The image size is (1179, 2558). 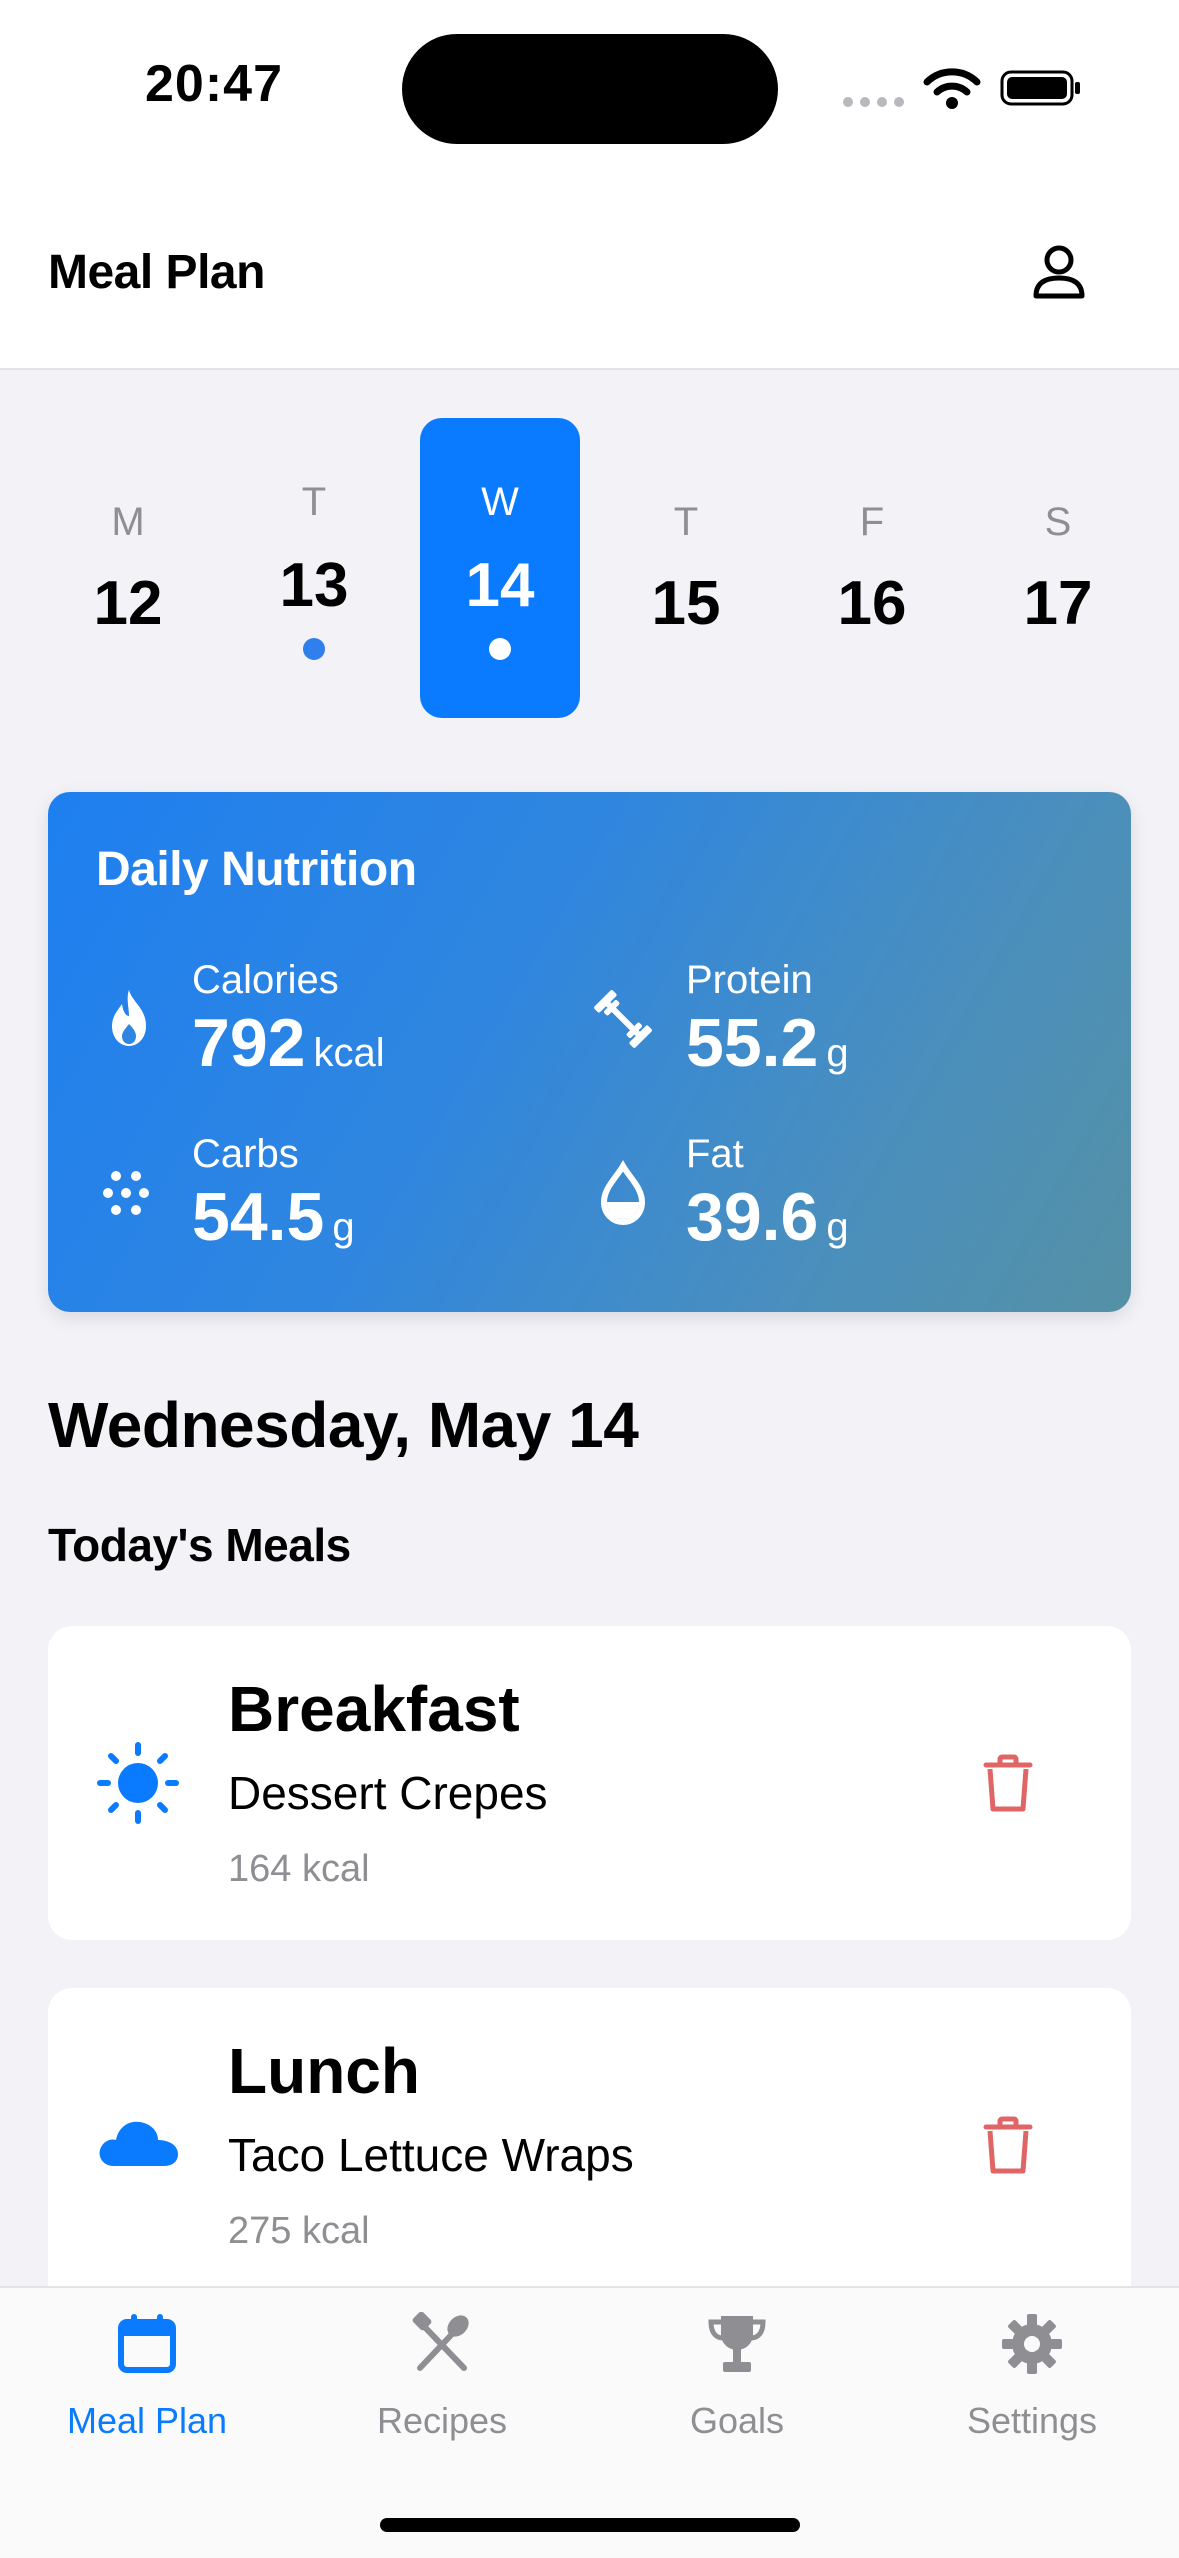 I want to click on carbs-value-row: 54.5 g, so click(x=273, y=1217).